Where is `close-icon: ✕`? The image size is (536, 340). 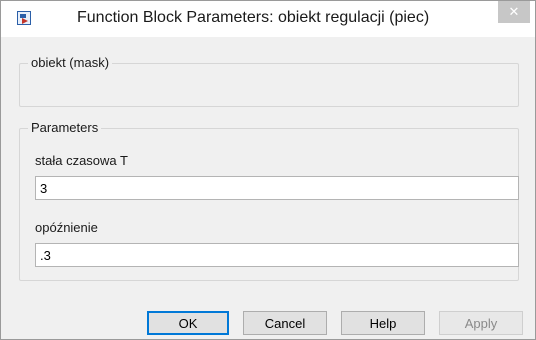 close-icon: ✕ is located at coordinates (514, 12).